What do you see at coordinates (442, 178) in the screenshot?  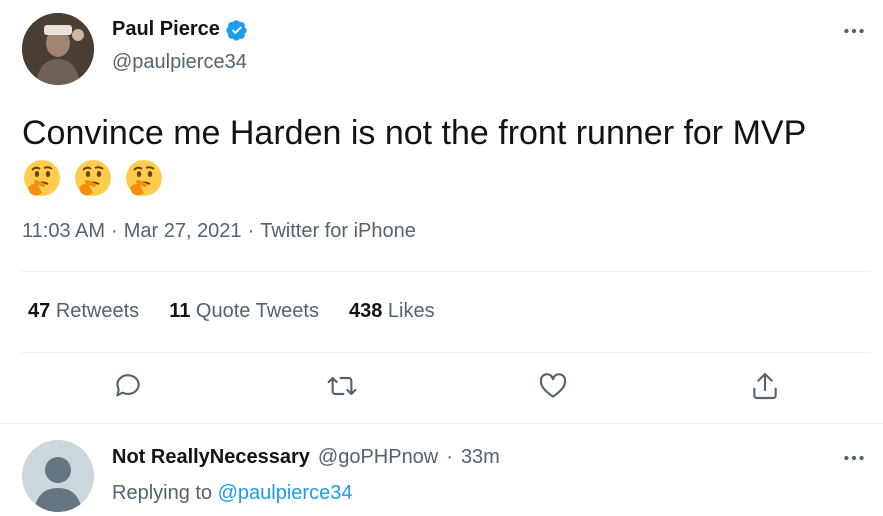 I see `tweet-emoji-row` at bounding box center [442, 178].